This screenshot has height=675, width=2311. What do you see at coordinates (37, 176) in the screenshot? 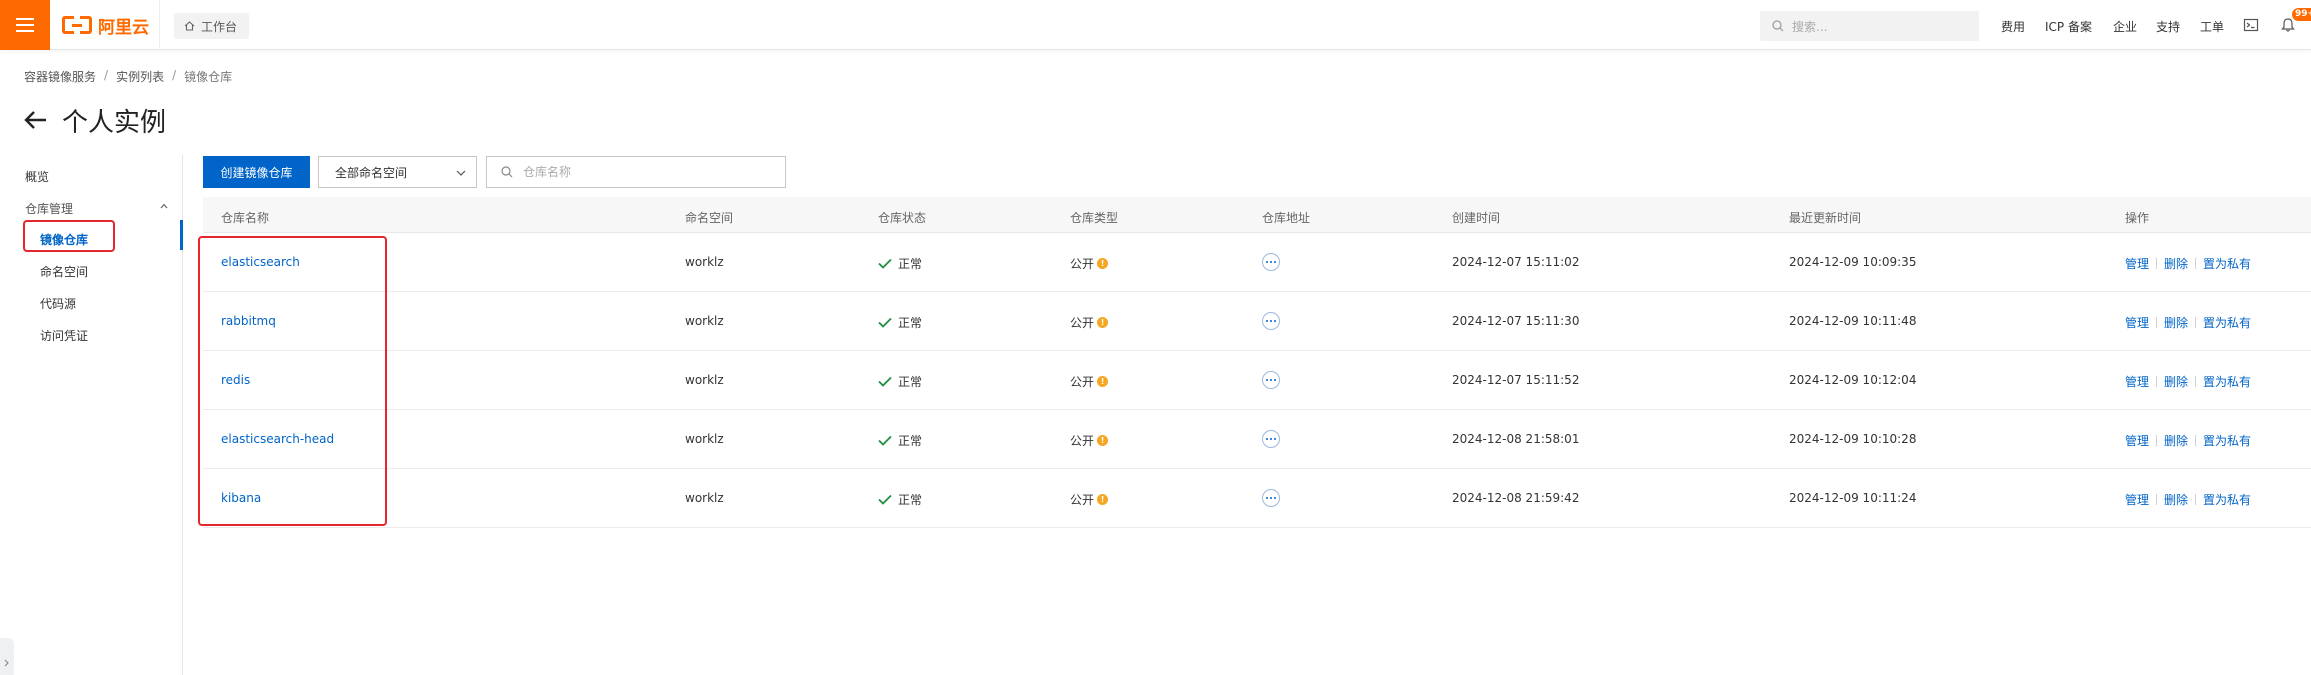
I see `sidebar-item-overview: 概览` at bounding box center [37, 176].